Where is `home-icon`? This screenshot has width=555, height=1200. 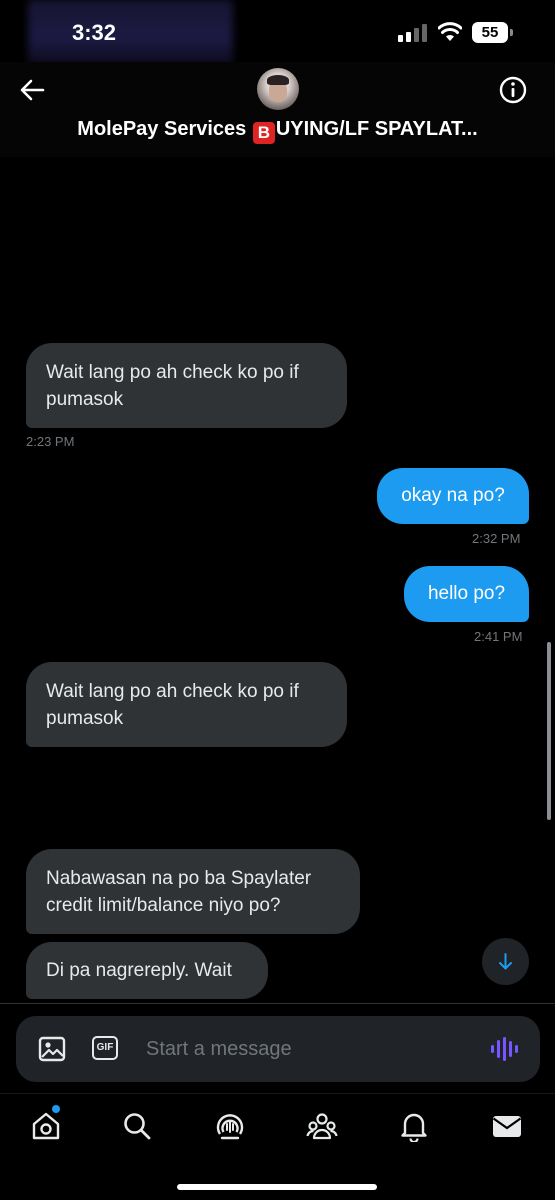
home-icon is located at coordinates (46, 1126).